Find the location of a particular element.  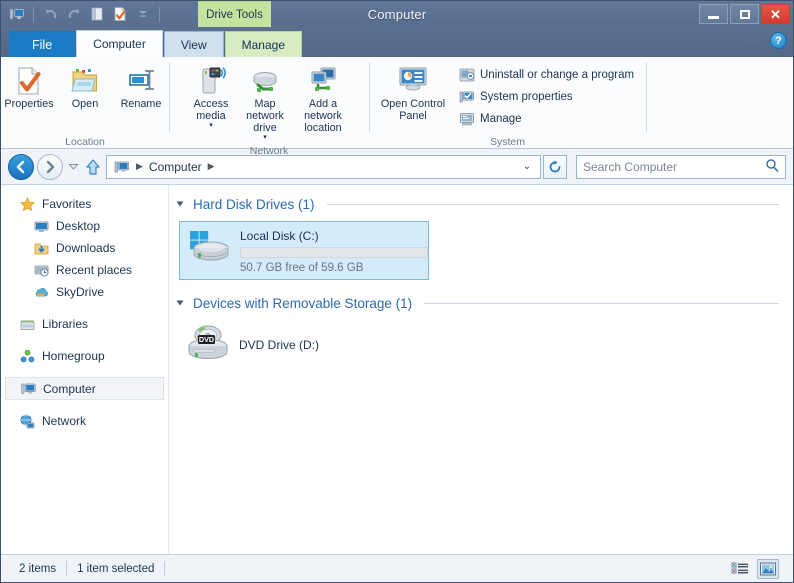

quick-access-toolbar is located at coordinates (82, 14).